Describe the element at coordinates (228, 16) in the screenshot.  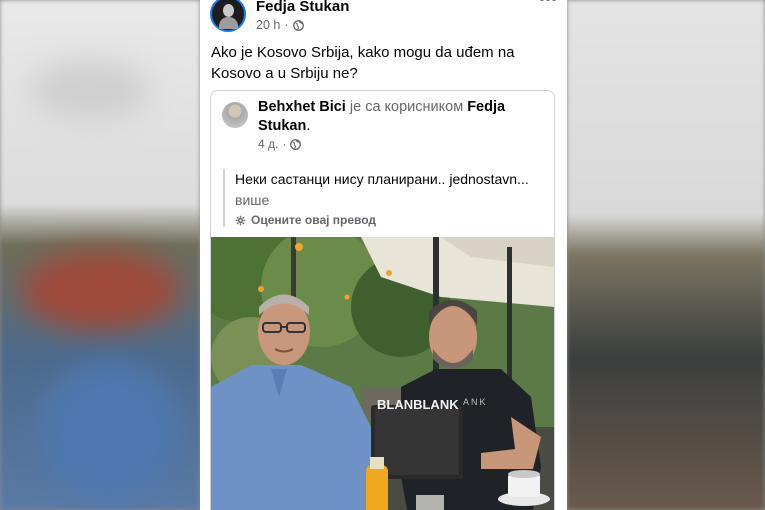
I see `author-avatar` at that location.